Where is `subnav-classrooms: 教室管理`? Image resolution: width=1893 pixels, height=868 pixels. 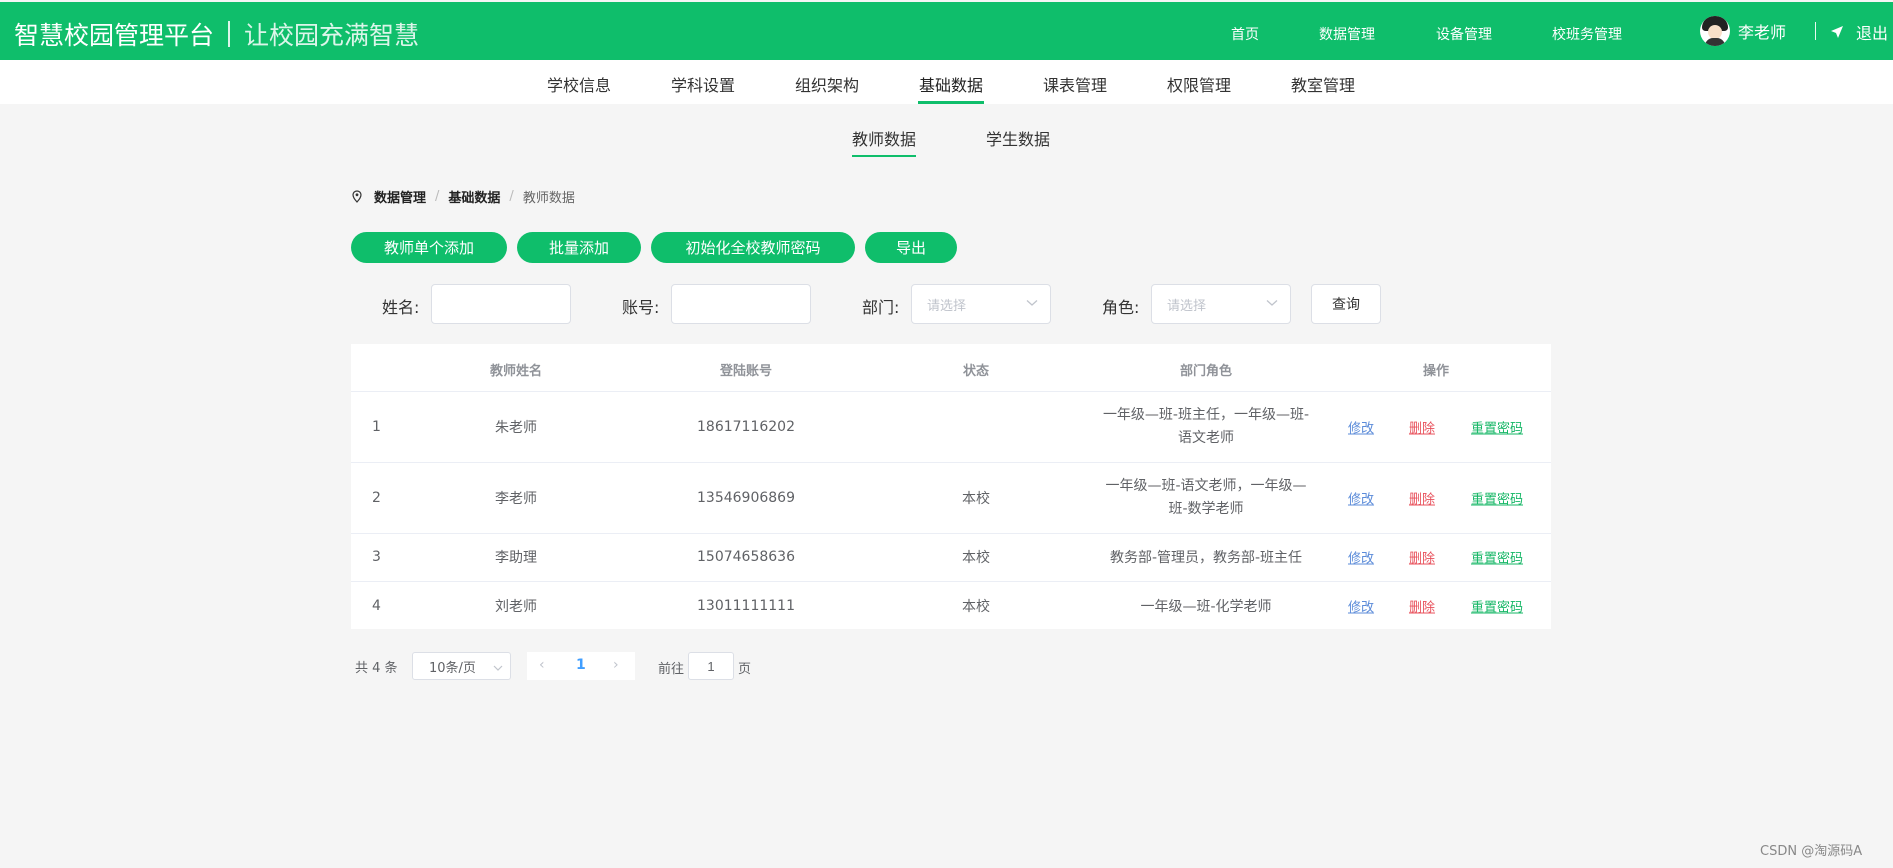 subnav-classrooms: 教室管理 is located at coordinates (1323, 84).